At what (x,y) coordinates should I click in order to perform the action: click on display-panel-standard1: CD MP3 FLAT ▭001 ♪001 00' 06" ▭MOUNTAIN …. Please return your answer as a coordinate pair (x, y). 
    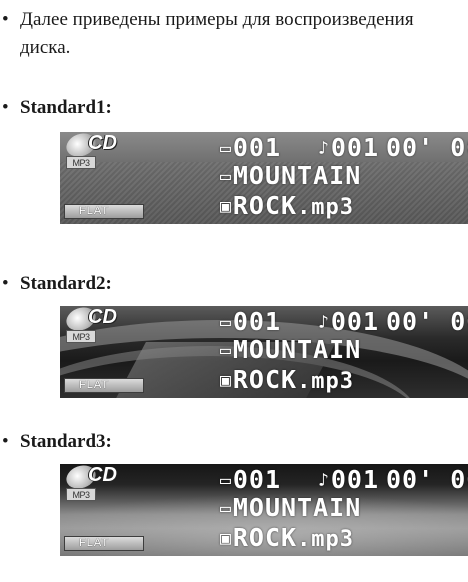
    Looking at the image, I should click on (264, 178).